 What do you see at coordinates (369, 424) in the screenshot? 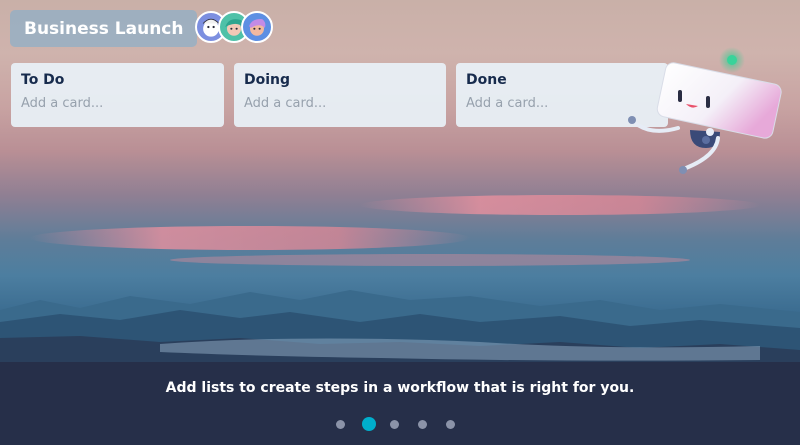
I see `pagination-dot-2-active` at bounding box center [369, 424].